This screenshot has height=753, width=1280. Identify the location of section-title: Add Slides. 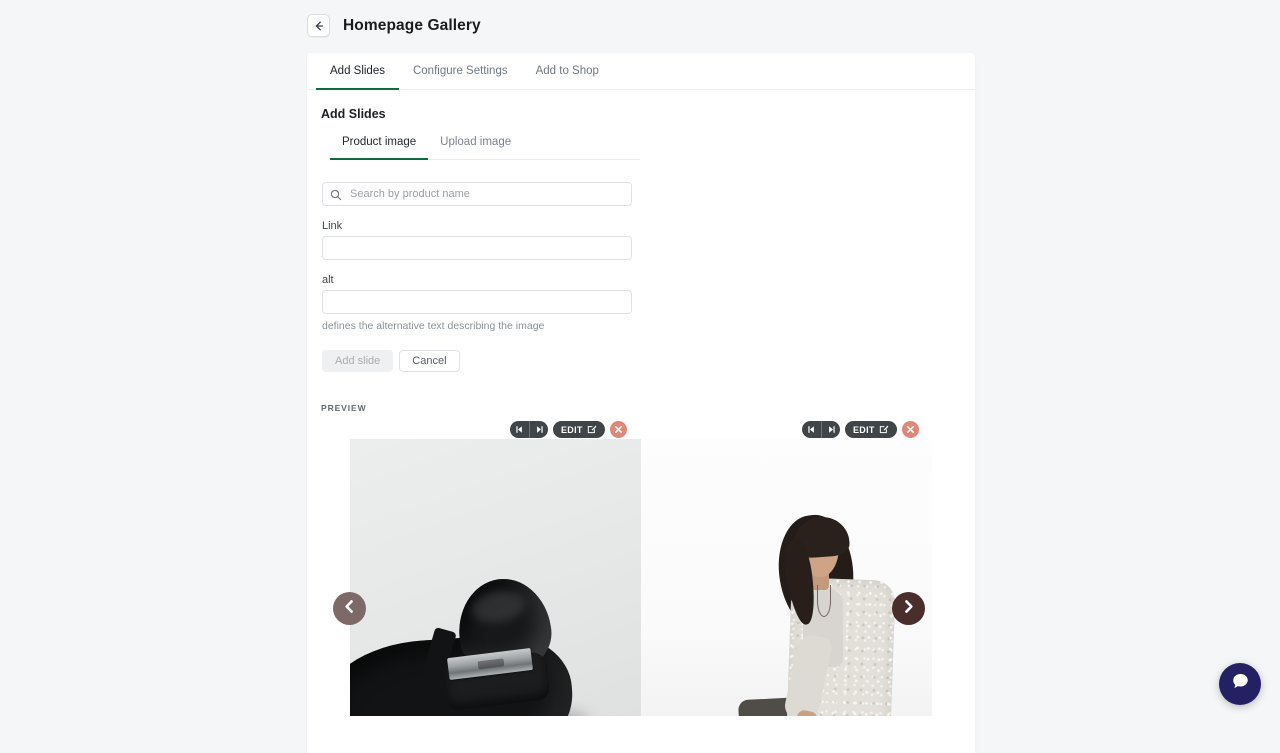
(648, 114).